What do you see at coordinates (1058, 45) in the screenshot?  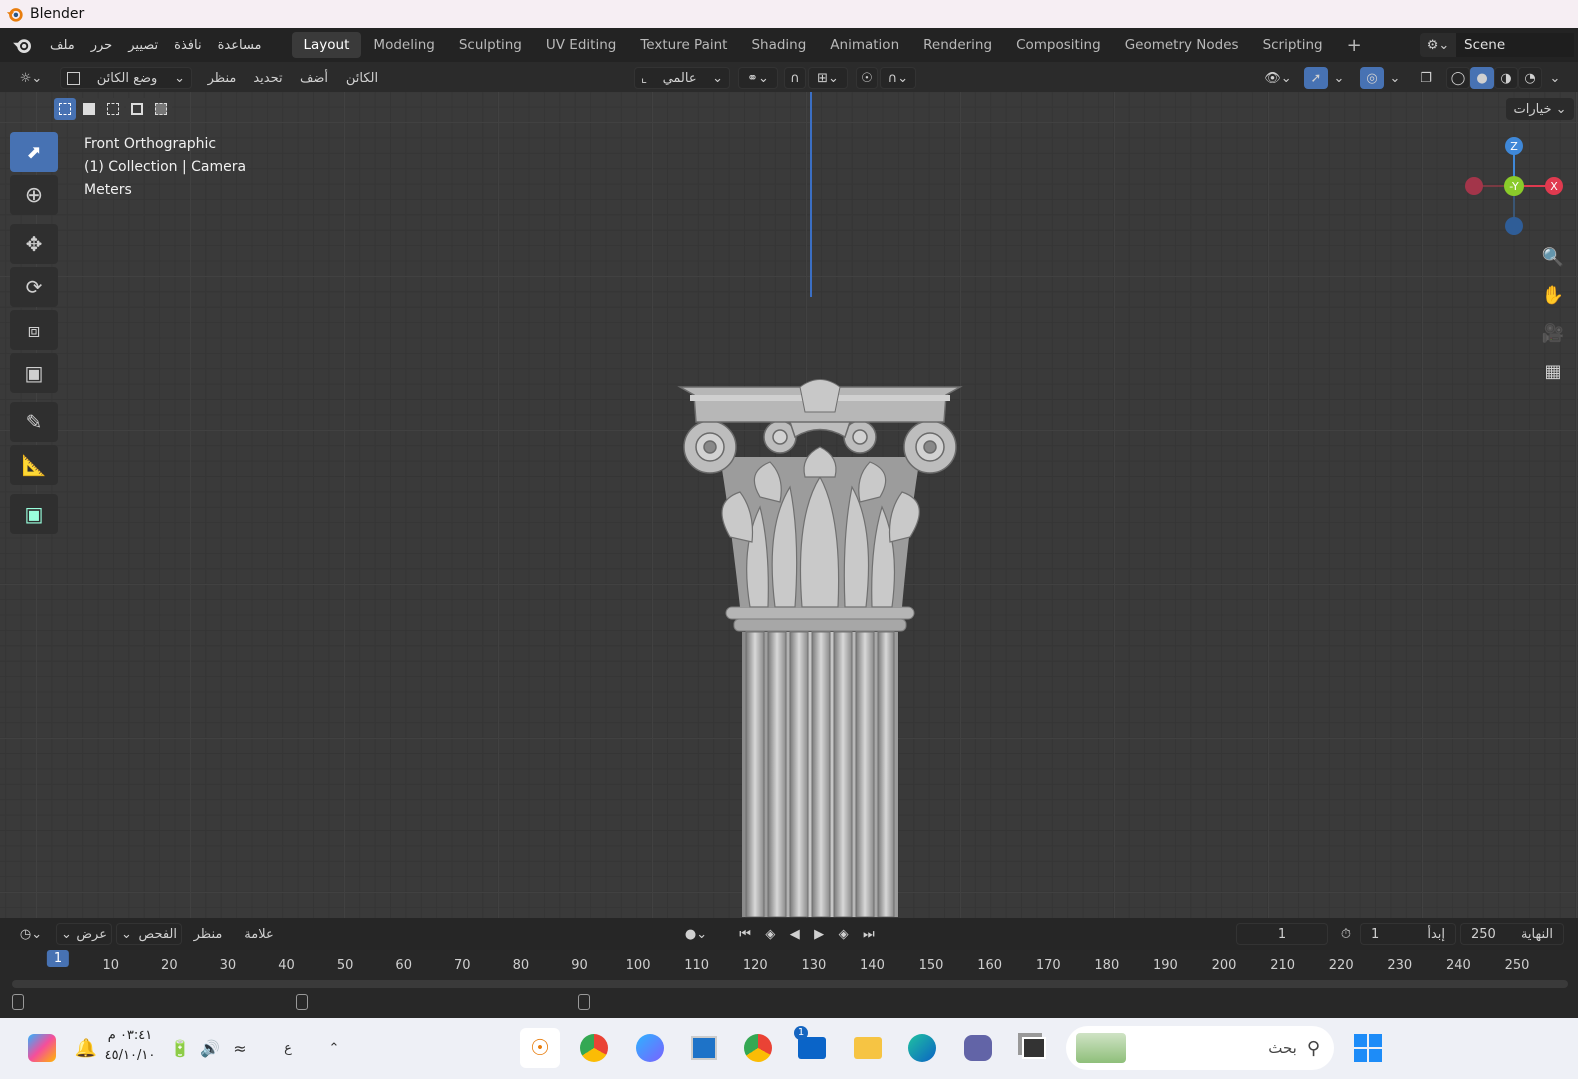 I see `tab-compositing: Compositing` at bounding box center [1058, 45].